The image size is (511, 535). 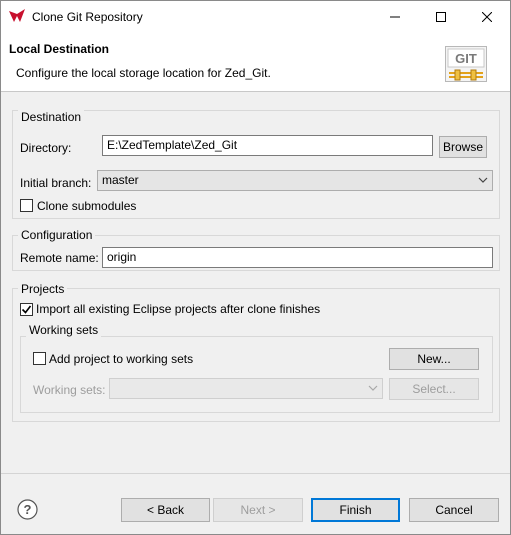 What do you see at coordinates (51, 117) in the screenshot?
I see `destination-group-label: Destination` at bounding box center [51, 117].